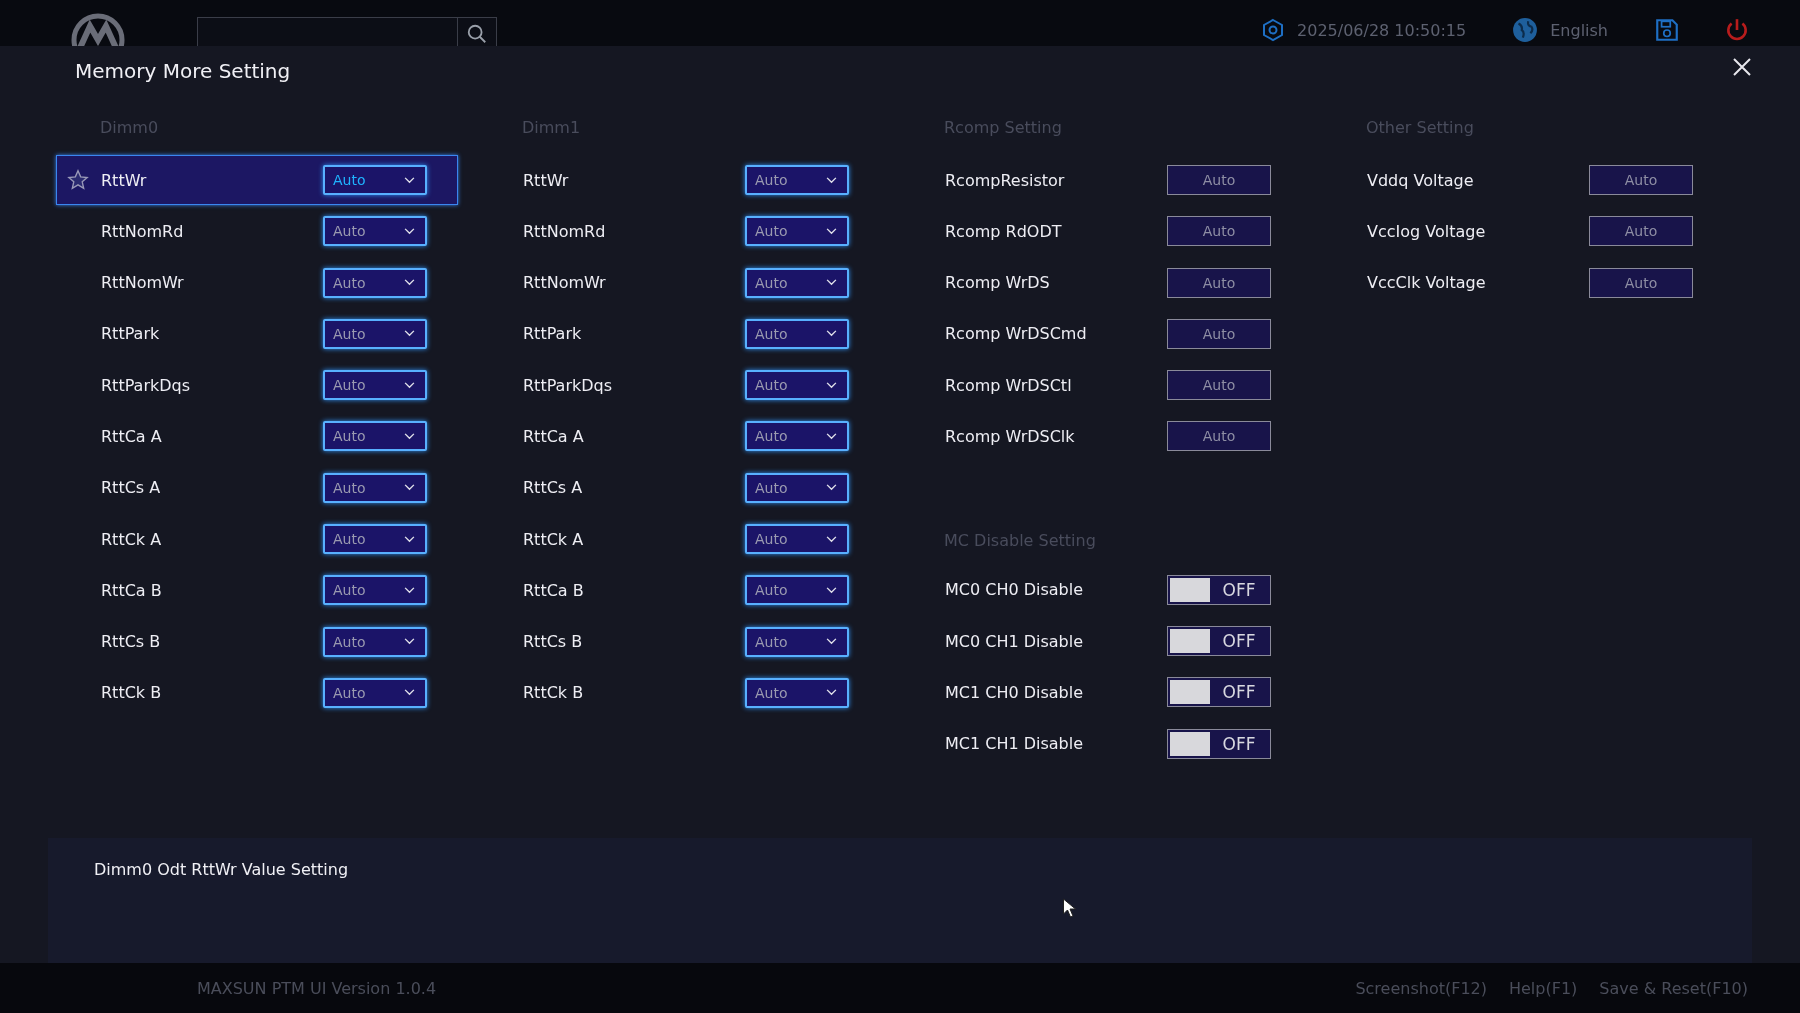 Image resolution: width=1800 pixels, height=1013 pixels. What do you see at coordinates (1015, 641) in the screenshot?
I see `setting-label: MC0 CH1 Disable` at bounding box center [1015, 641].